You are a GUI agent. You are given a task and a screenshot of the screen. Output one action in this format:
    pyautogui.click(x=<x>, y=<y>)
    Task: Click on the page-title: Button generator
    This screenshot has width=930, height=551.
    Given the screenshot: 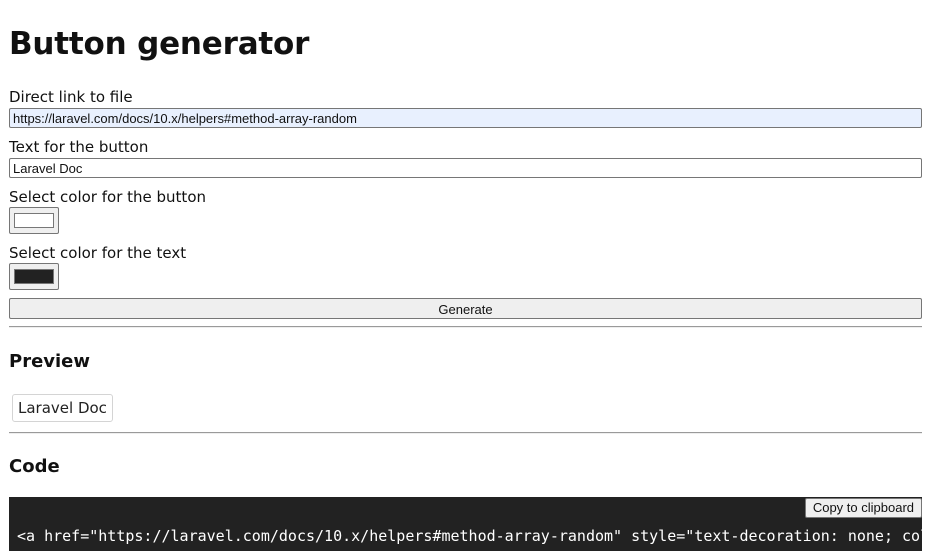 What is the action you would take?
    pyautogui.click(x=159, y=44)
    